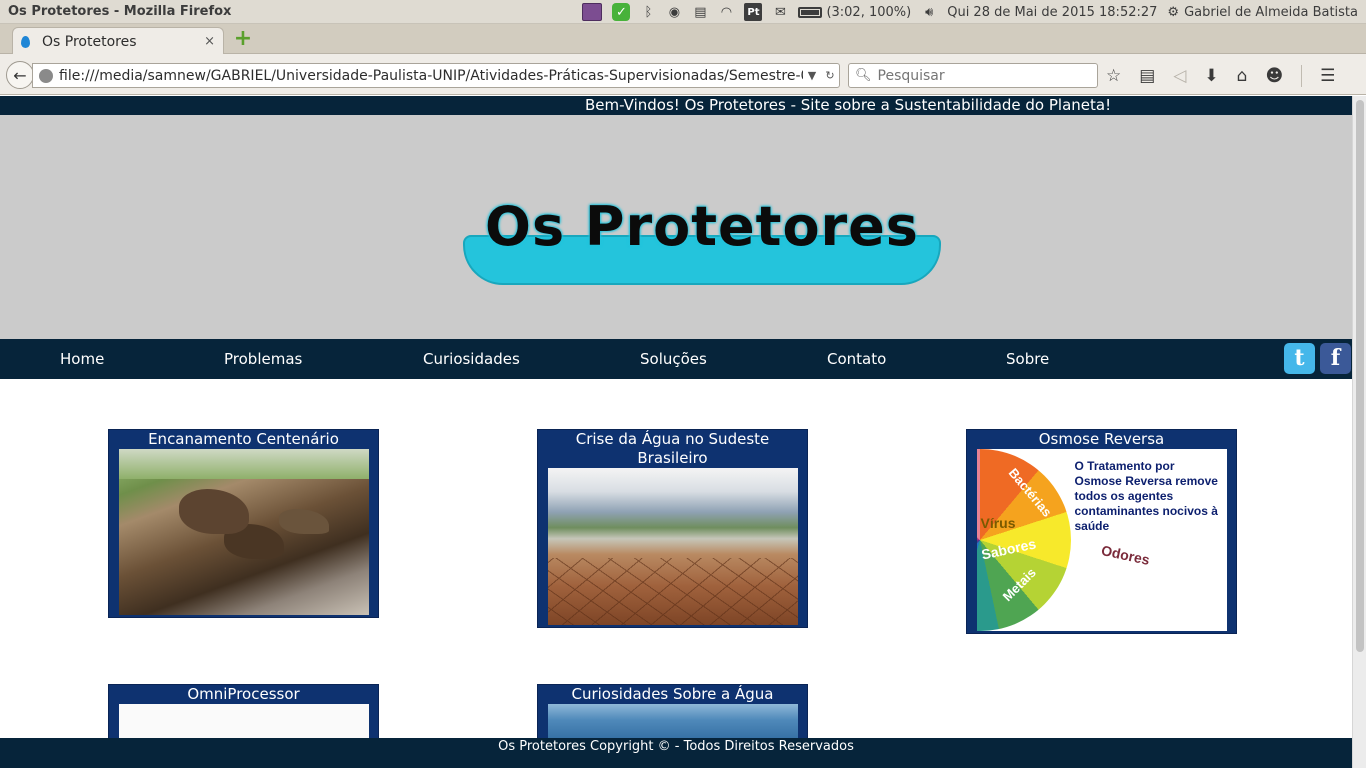 This screenshot has height=768, width=1366. I want to click on clock: Qui 28 de Mai de 2015 18:52:27, so click(1052, 12).